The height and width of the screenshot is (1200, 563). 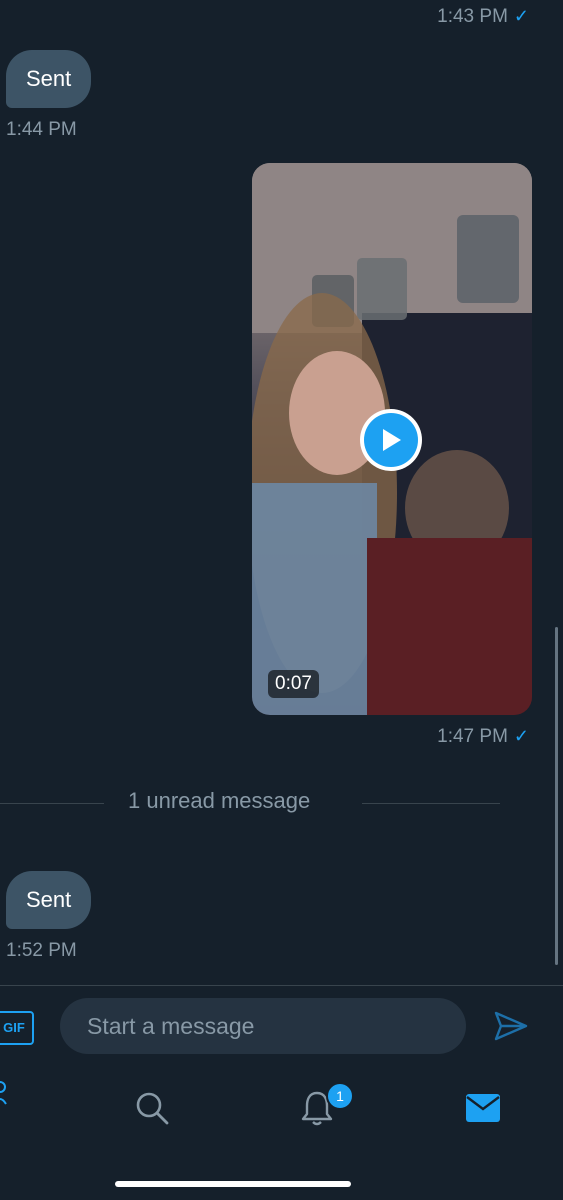 What do you see at coordinates (340, 1096) in the screenshot?
I see `notification-badge: 1` at bounding box center [340, 1096].